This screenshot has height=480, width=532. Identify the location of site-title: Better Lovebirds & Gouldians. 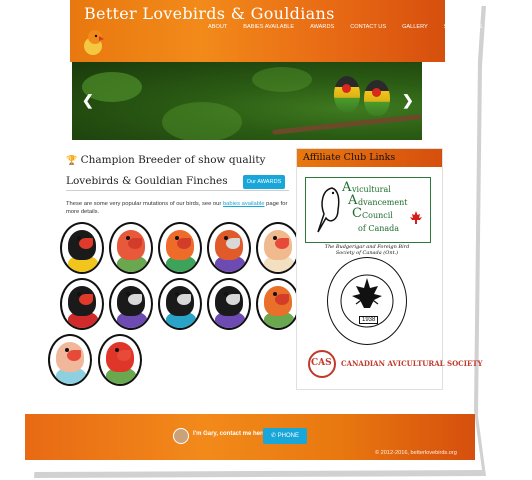
(209, 13).